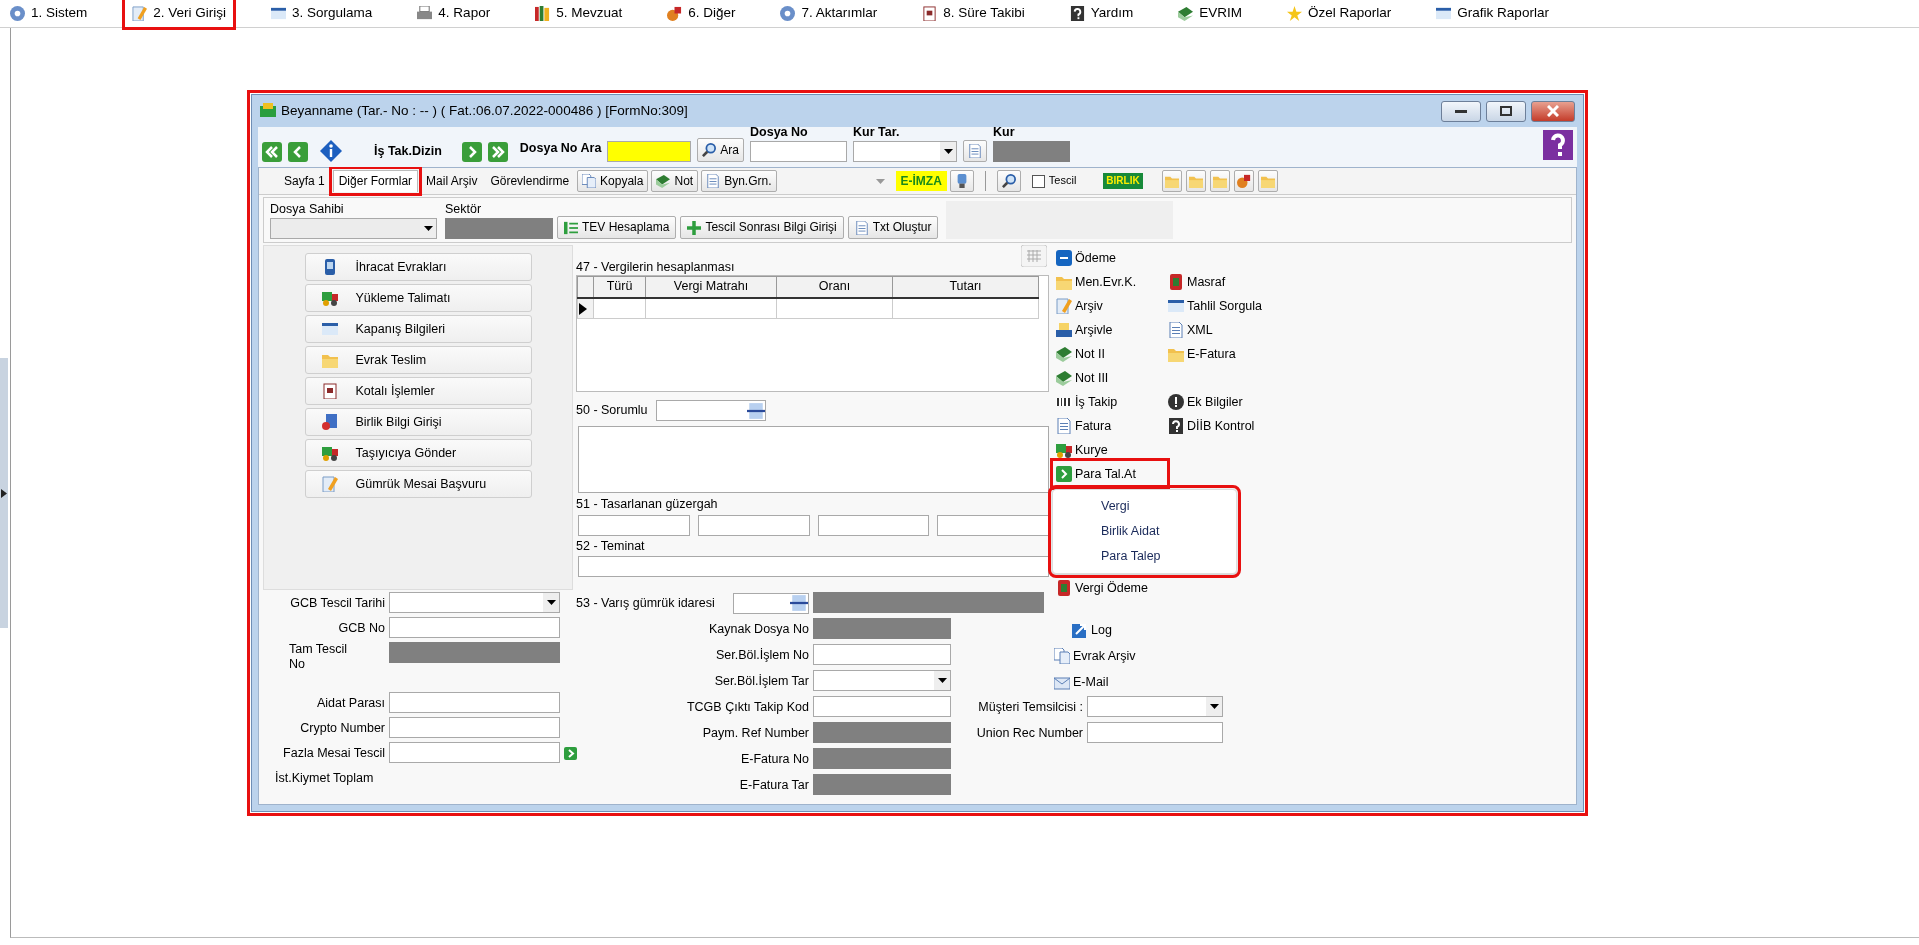  Describe the element at coordinates (1222, 330) in the screenshot. I see `action-link: XML` at that location.